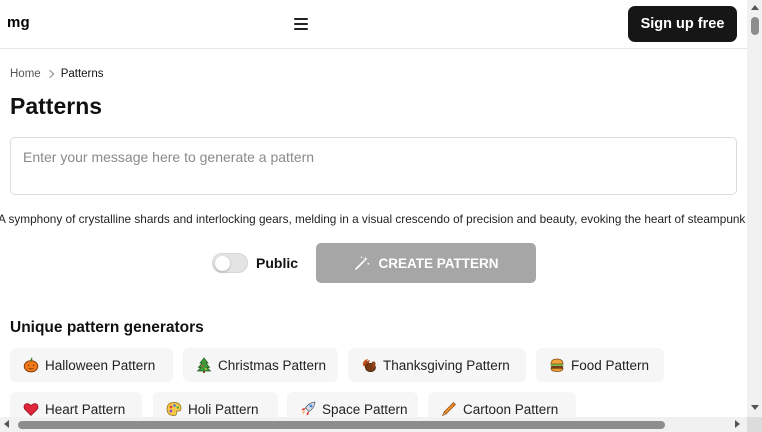  I want to click on site-logo: mg, so click(18, 22).